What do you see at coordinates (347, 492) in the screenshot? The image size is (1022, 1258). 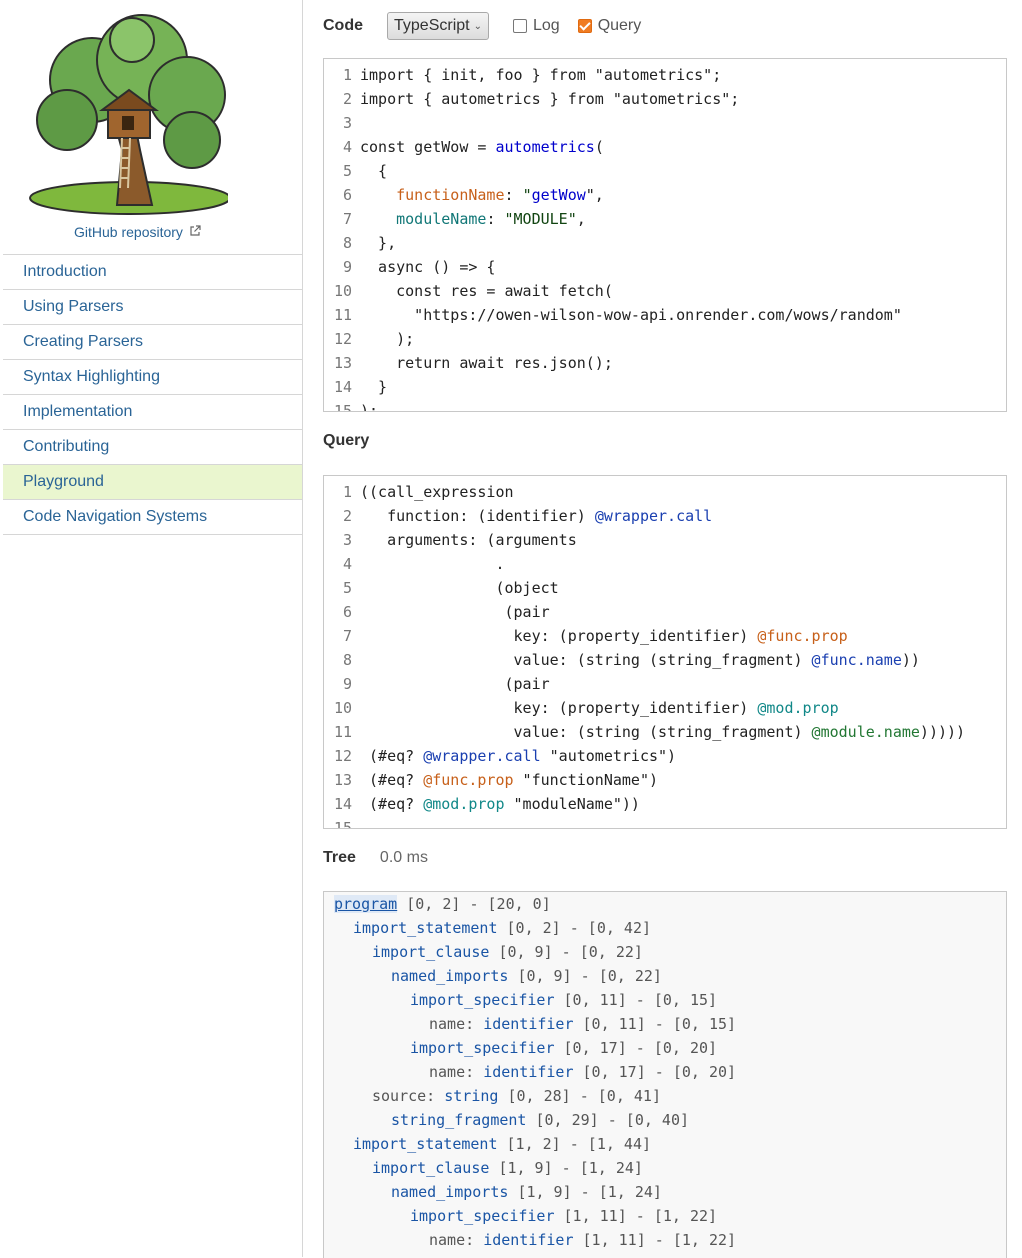 I see `line-number: 1` at bounding box center [347, 492].